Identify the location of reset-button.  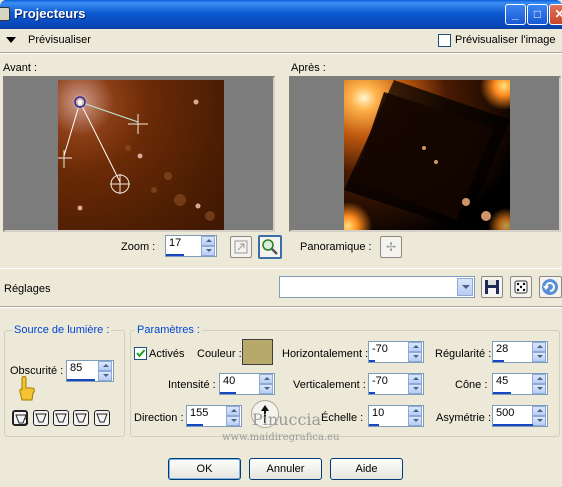
(550, 287).